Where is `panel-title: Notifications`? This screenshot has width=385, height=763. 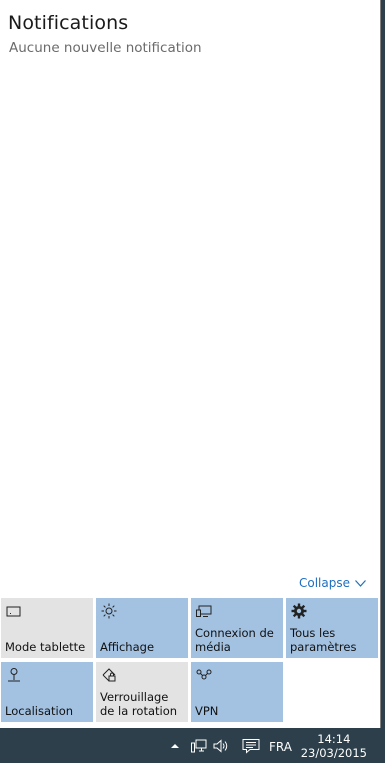
panel-title: Notifications is located at coordinates (68, 23).